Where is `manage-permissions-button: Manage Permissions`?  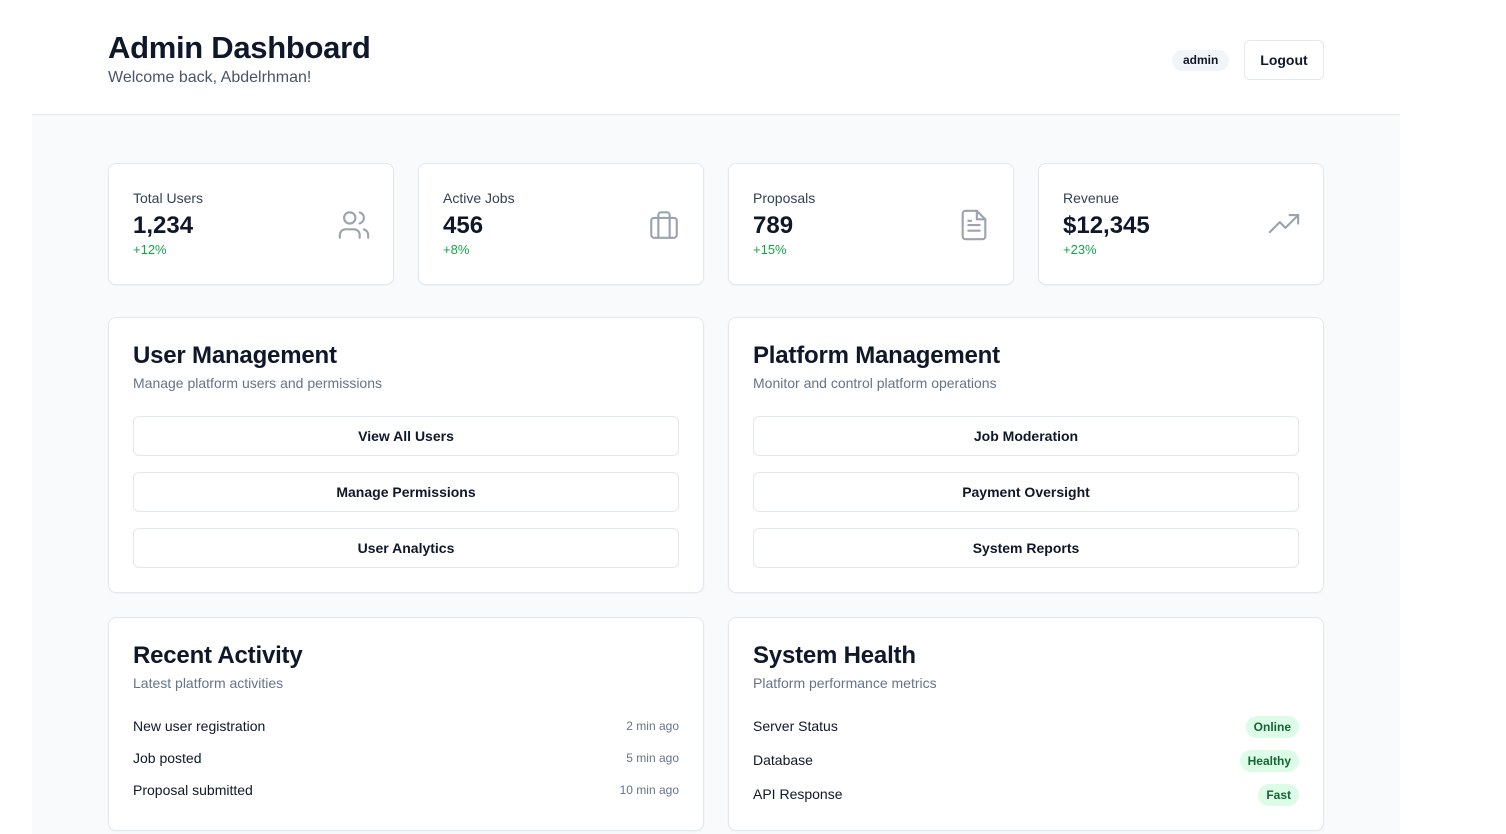
manage-permissions-button: Manage Permissions is located at coordinates (406, 492).